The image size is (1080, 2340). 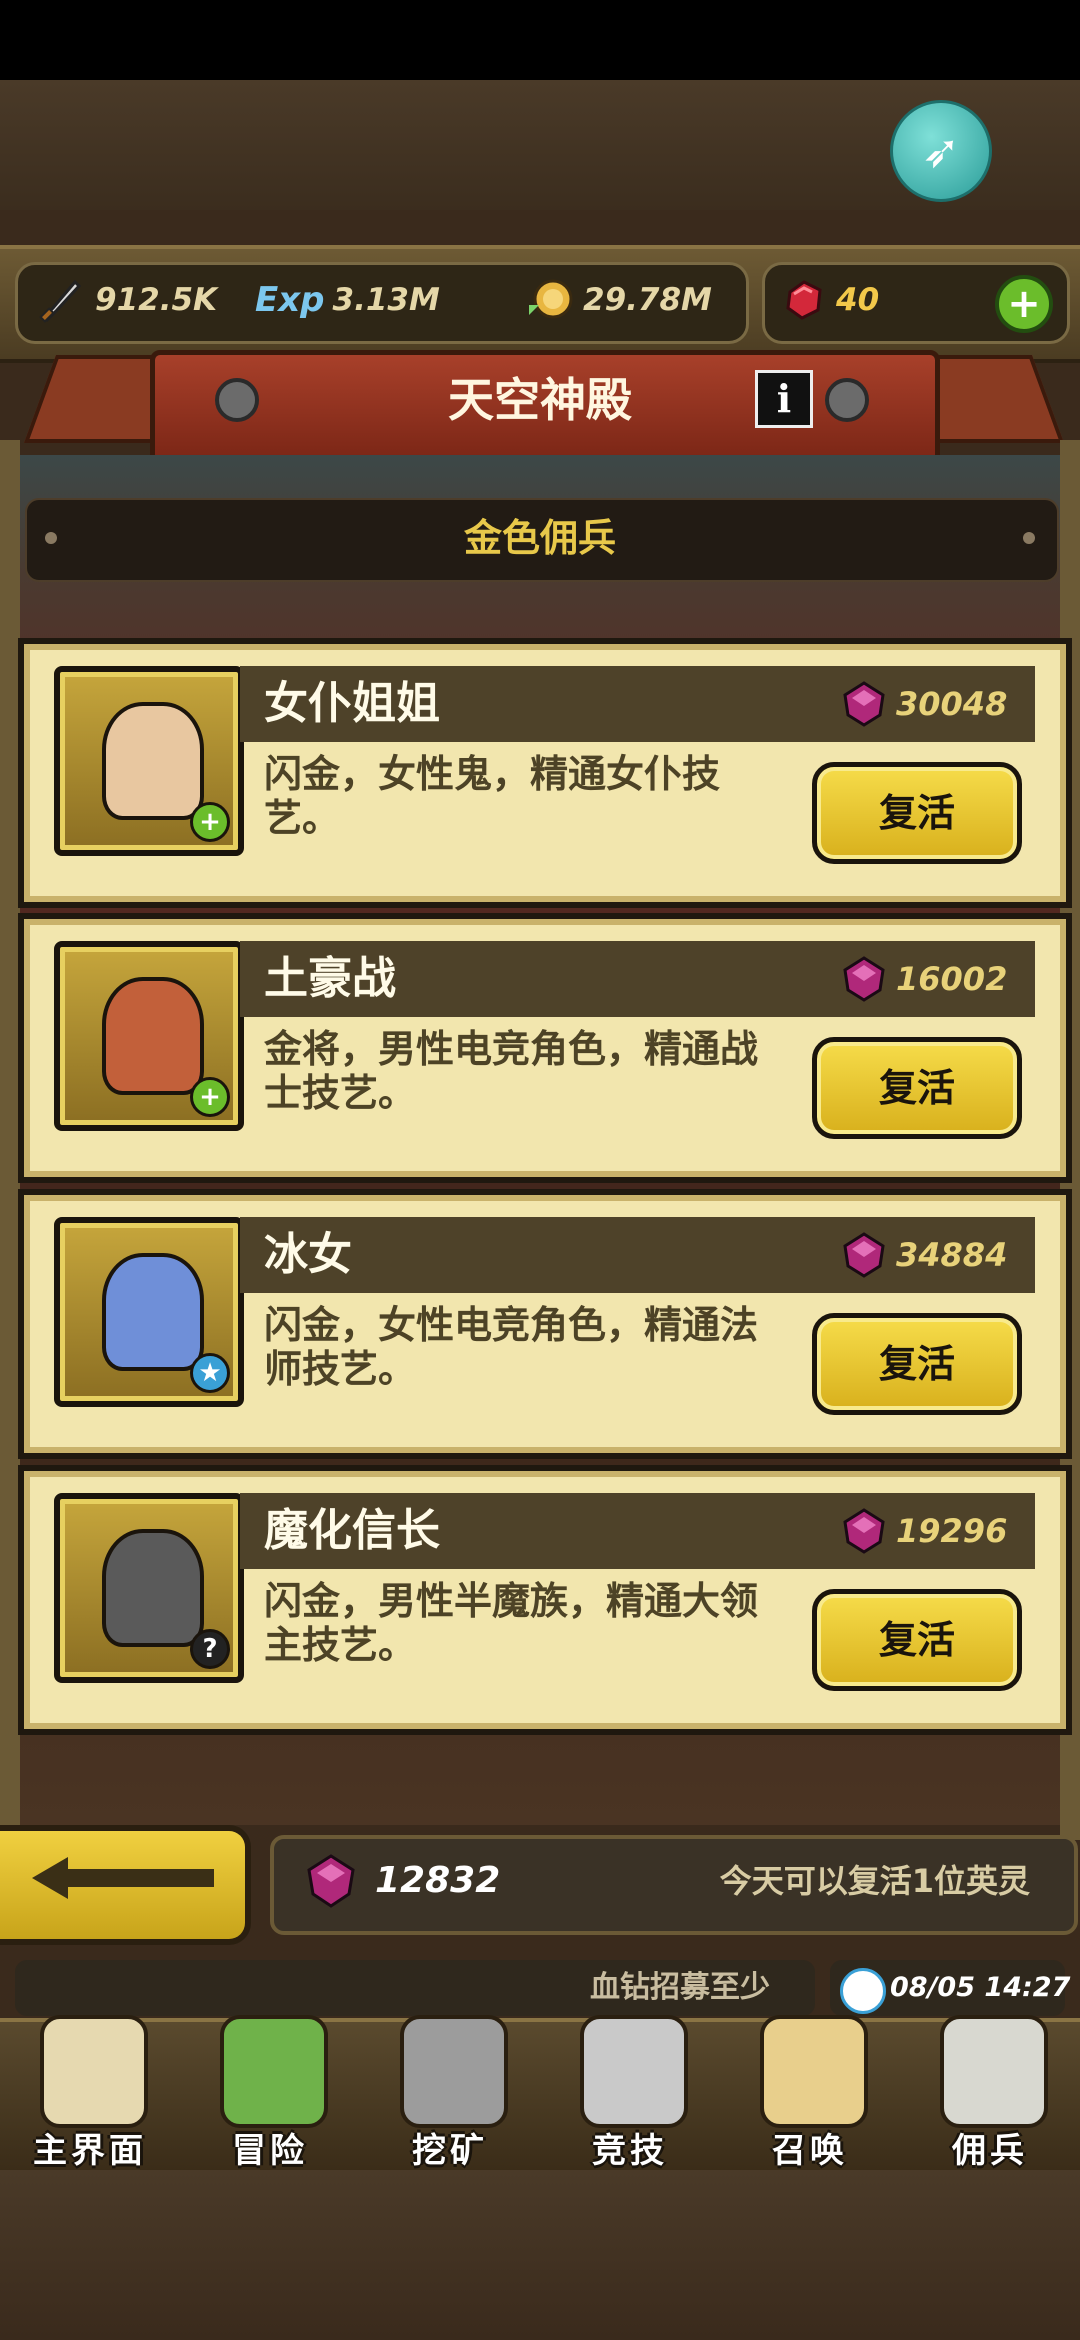 I want to click on page-title: 天空神殿, so click(x=540, y=400).